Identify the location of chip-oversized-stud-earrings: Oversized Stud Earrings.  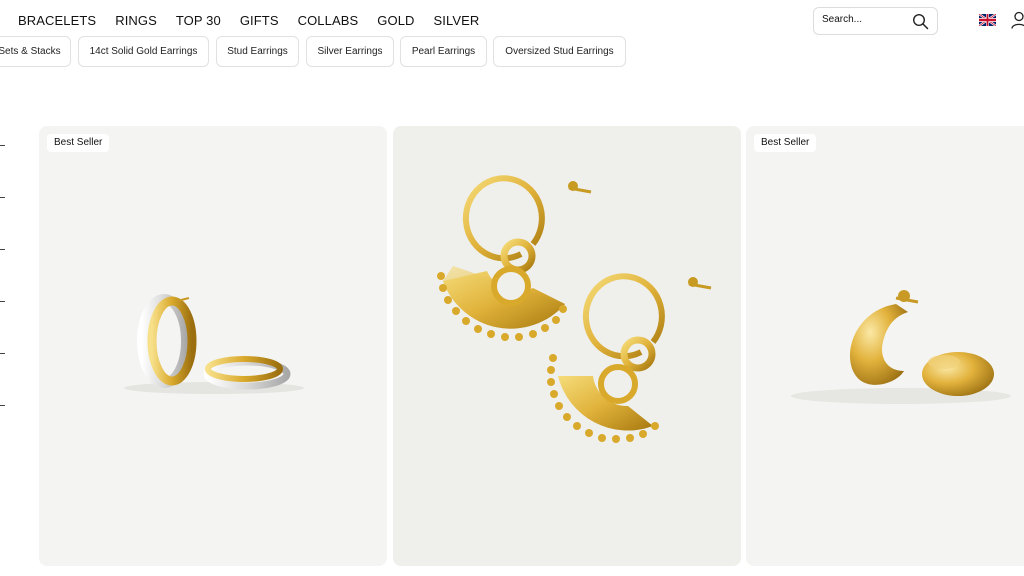
(559, 51).